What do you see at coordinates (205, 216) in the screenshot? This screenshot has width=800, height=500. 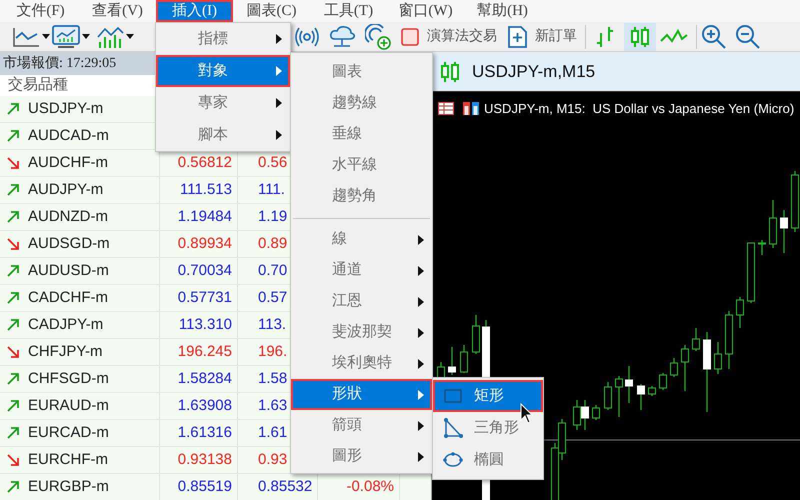 I see `bid-cell-text: 1.19484` at bounding box center [205, 216].